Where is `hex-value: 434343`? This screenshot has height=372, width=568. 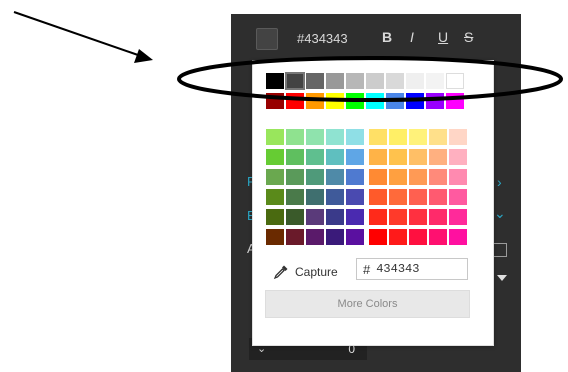
hex-value: 434343 is located at coordinates (398, 269).